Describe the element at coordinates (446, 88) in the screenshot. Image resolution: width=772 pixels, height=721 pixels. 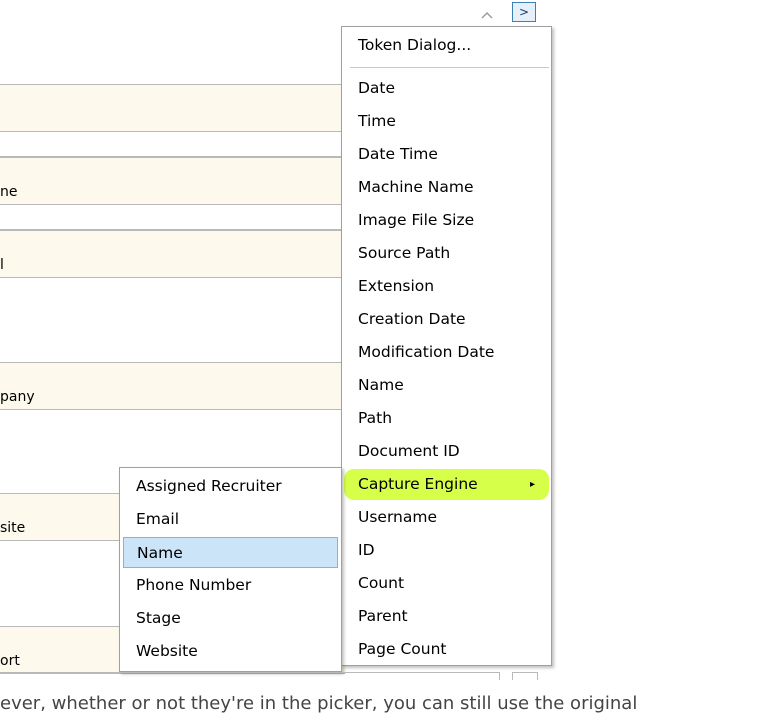
I see `menu-item-date: Date` at that location.